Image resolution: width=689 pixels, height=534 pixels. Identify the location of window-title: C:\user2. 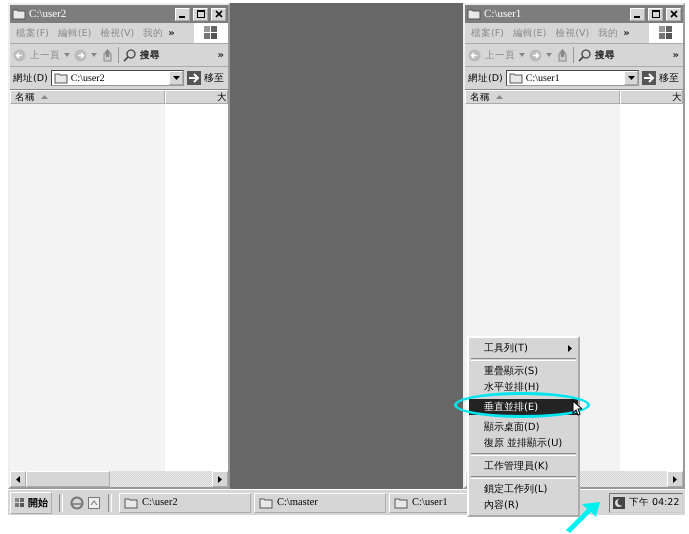
(48, 14).